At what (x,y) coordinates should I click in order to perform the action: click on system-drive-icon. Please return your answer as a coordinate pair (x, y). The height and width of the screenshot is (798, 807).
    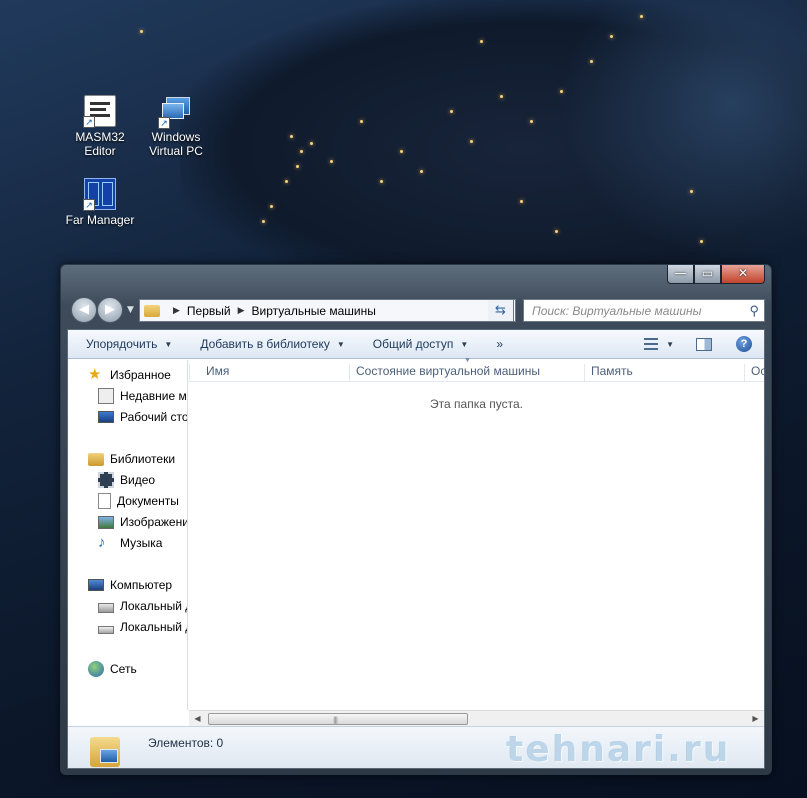
    Looking at the image, I should click on (106, 608).